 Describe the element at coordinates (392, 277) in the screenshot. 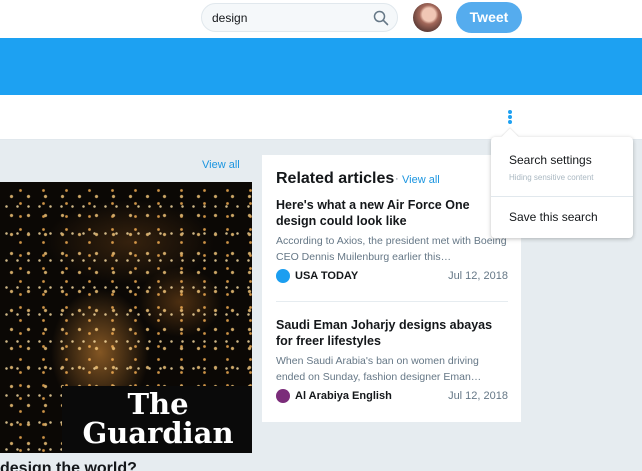

I see `article-meta: USA TODAY Jul 12, 2018` at that location.